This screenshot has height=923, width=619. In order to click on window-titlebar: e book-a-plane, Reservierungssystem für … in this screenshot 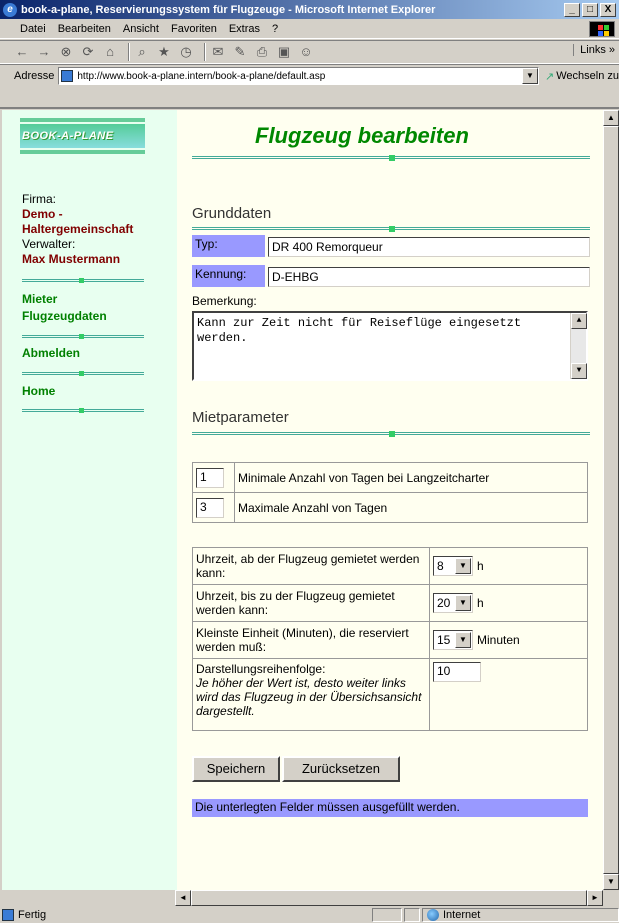, I will do `click(309, 9)`.